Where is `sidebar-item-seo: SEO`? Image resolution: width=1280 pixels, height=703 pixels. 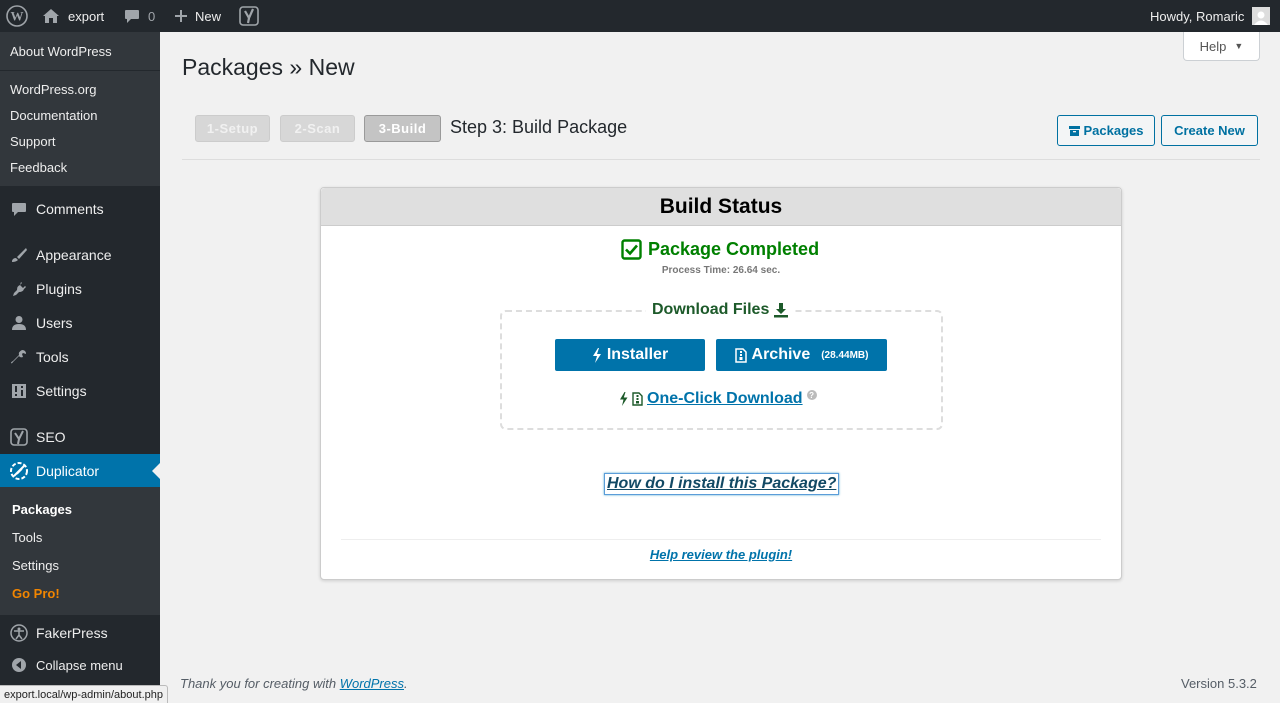
sidebar-item-seo: SEO is located at coordinates (80, 437).